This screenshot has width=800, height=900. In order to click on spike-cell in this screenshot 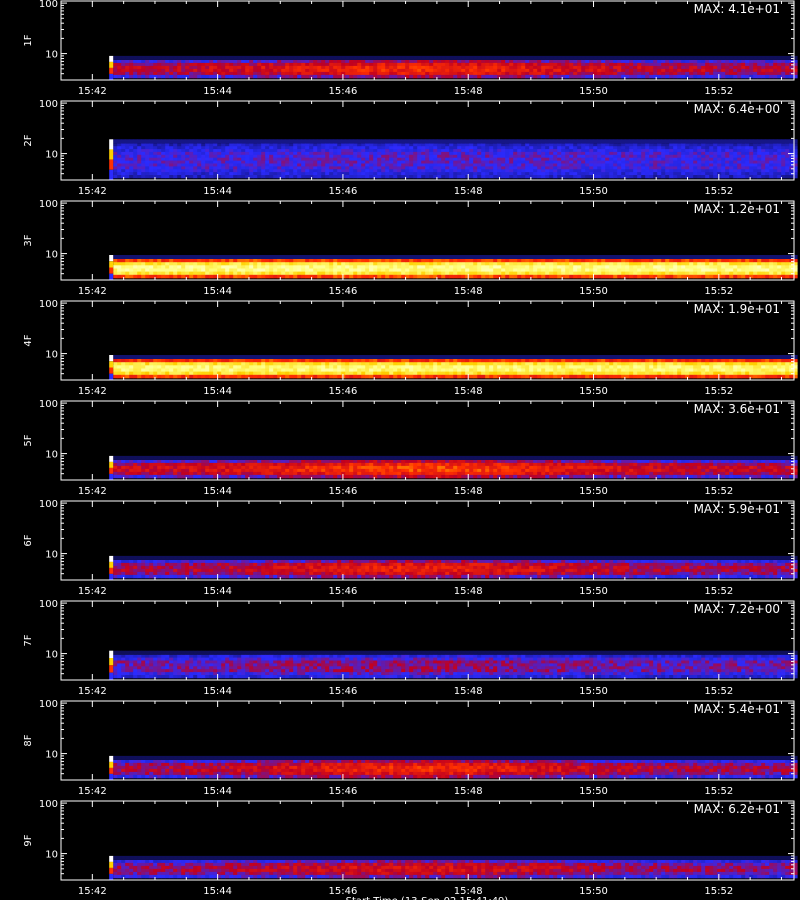, I will do `click(111, 258)`.